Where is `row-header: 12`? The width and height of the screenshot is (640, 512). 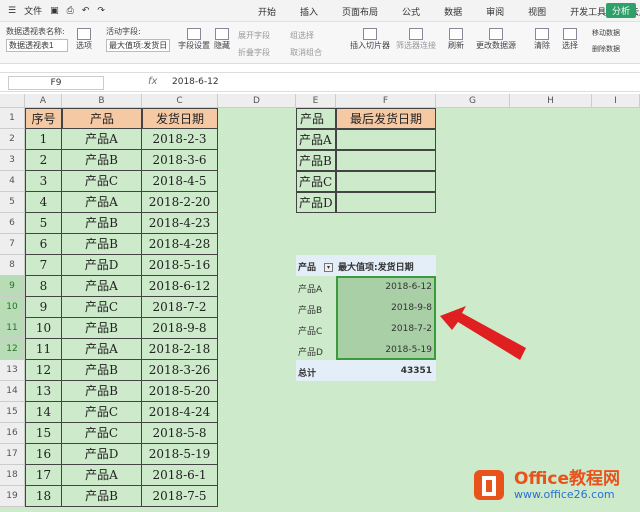
row-header: 12 is located at coordinates (12, 349).